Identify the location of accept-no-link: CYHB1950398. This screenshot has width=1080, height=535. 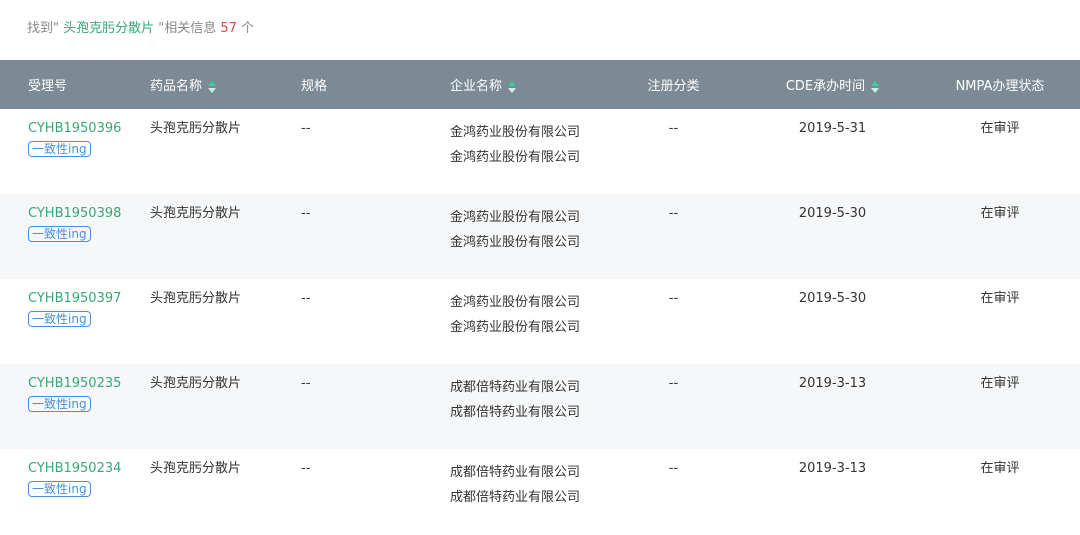
(89, 213).